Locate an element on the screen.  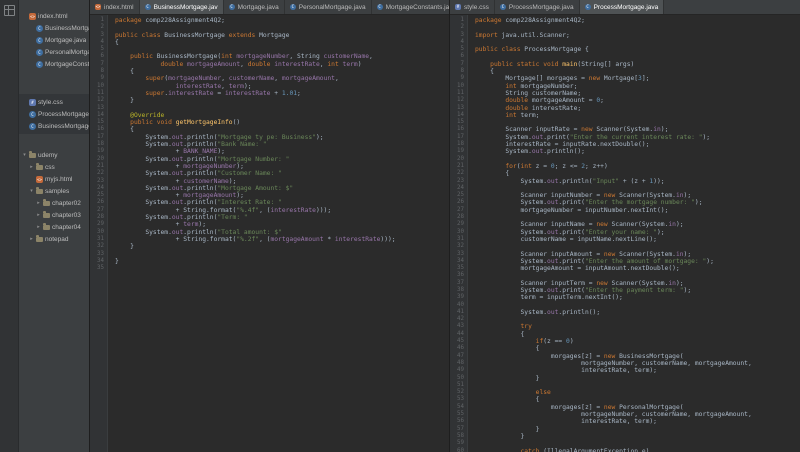
line-number: 11 is located at coordinates (458, 93).